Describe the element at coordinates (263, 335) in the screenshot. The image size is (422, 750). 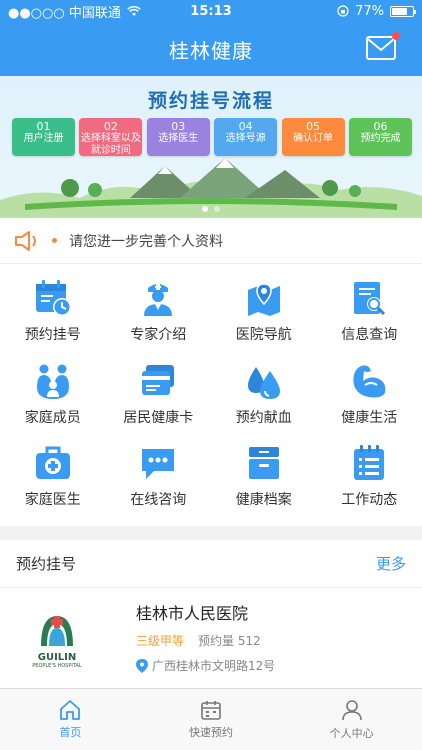
I see `service-label: 医院导航` at that location.